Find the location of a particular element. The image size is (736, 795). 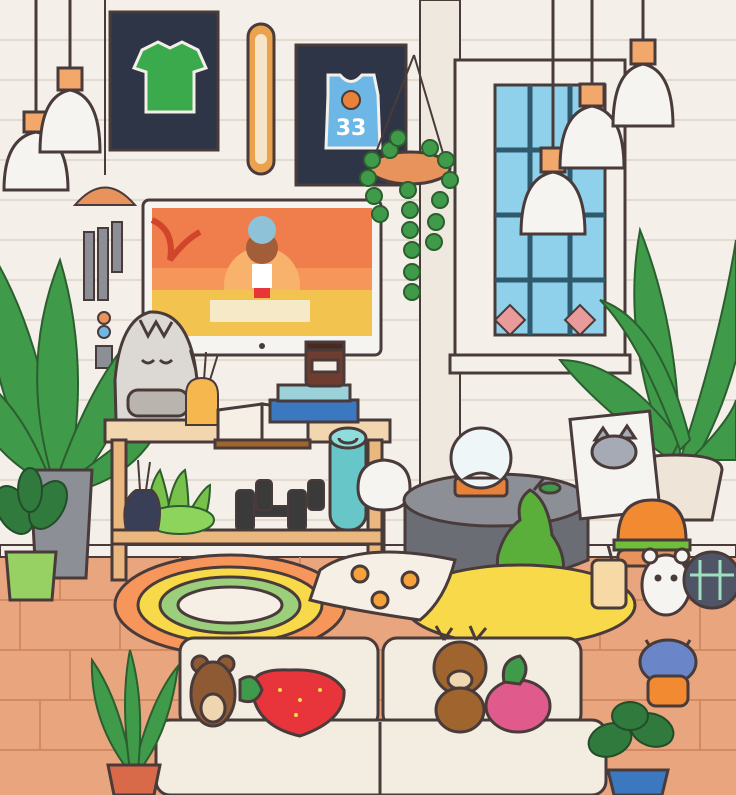

football-ball is located at coordinates (709, 580).